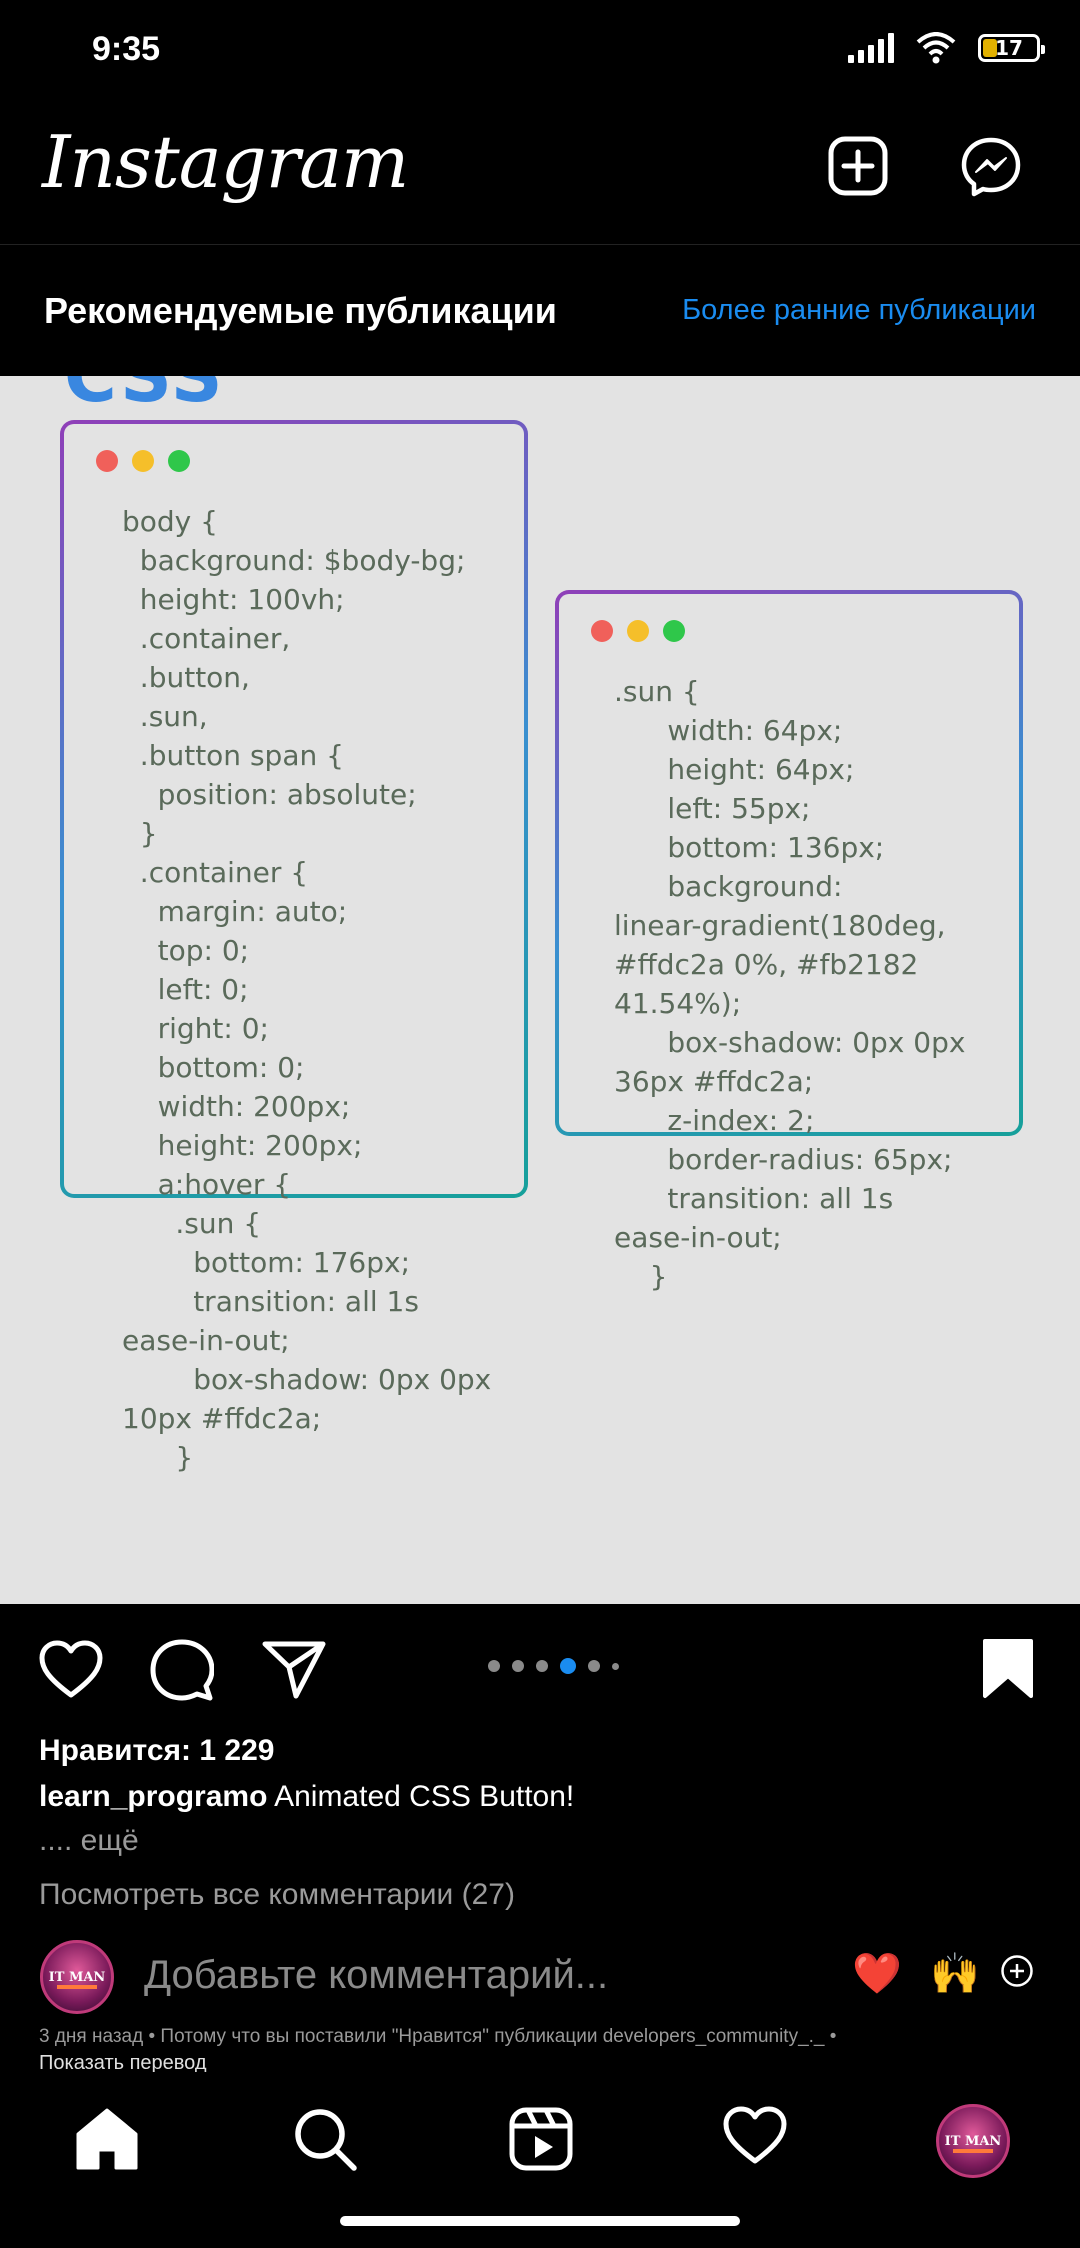 The width and height of the screenshot is (1080, 2248). Describe the element at coordinates (156, 1751) in the screenshot. I see `likes-count: Нравится: 1 229` at that location.